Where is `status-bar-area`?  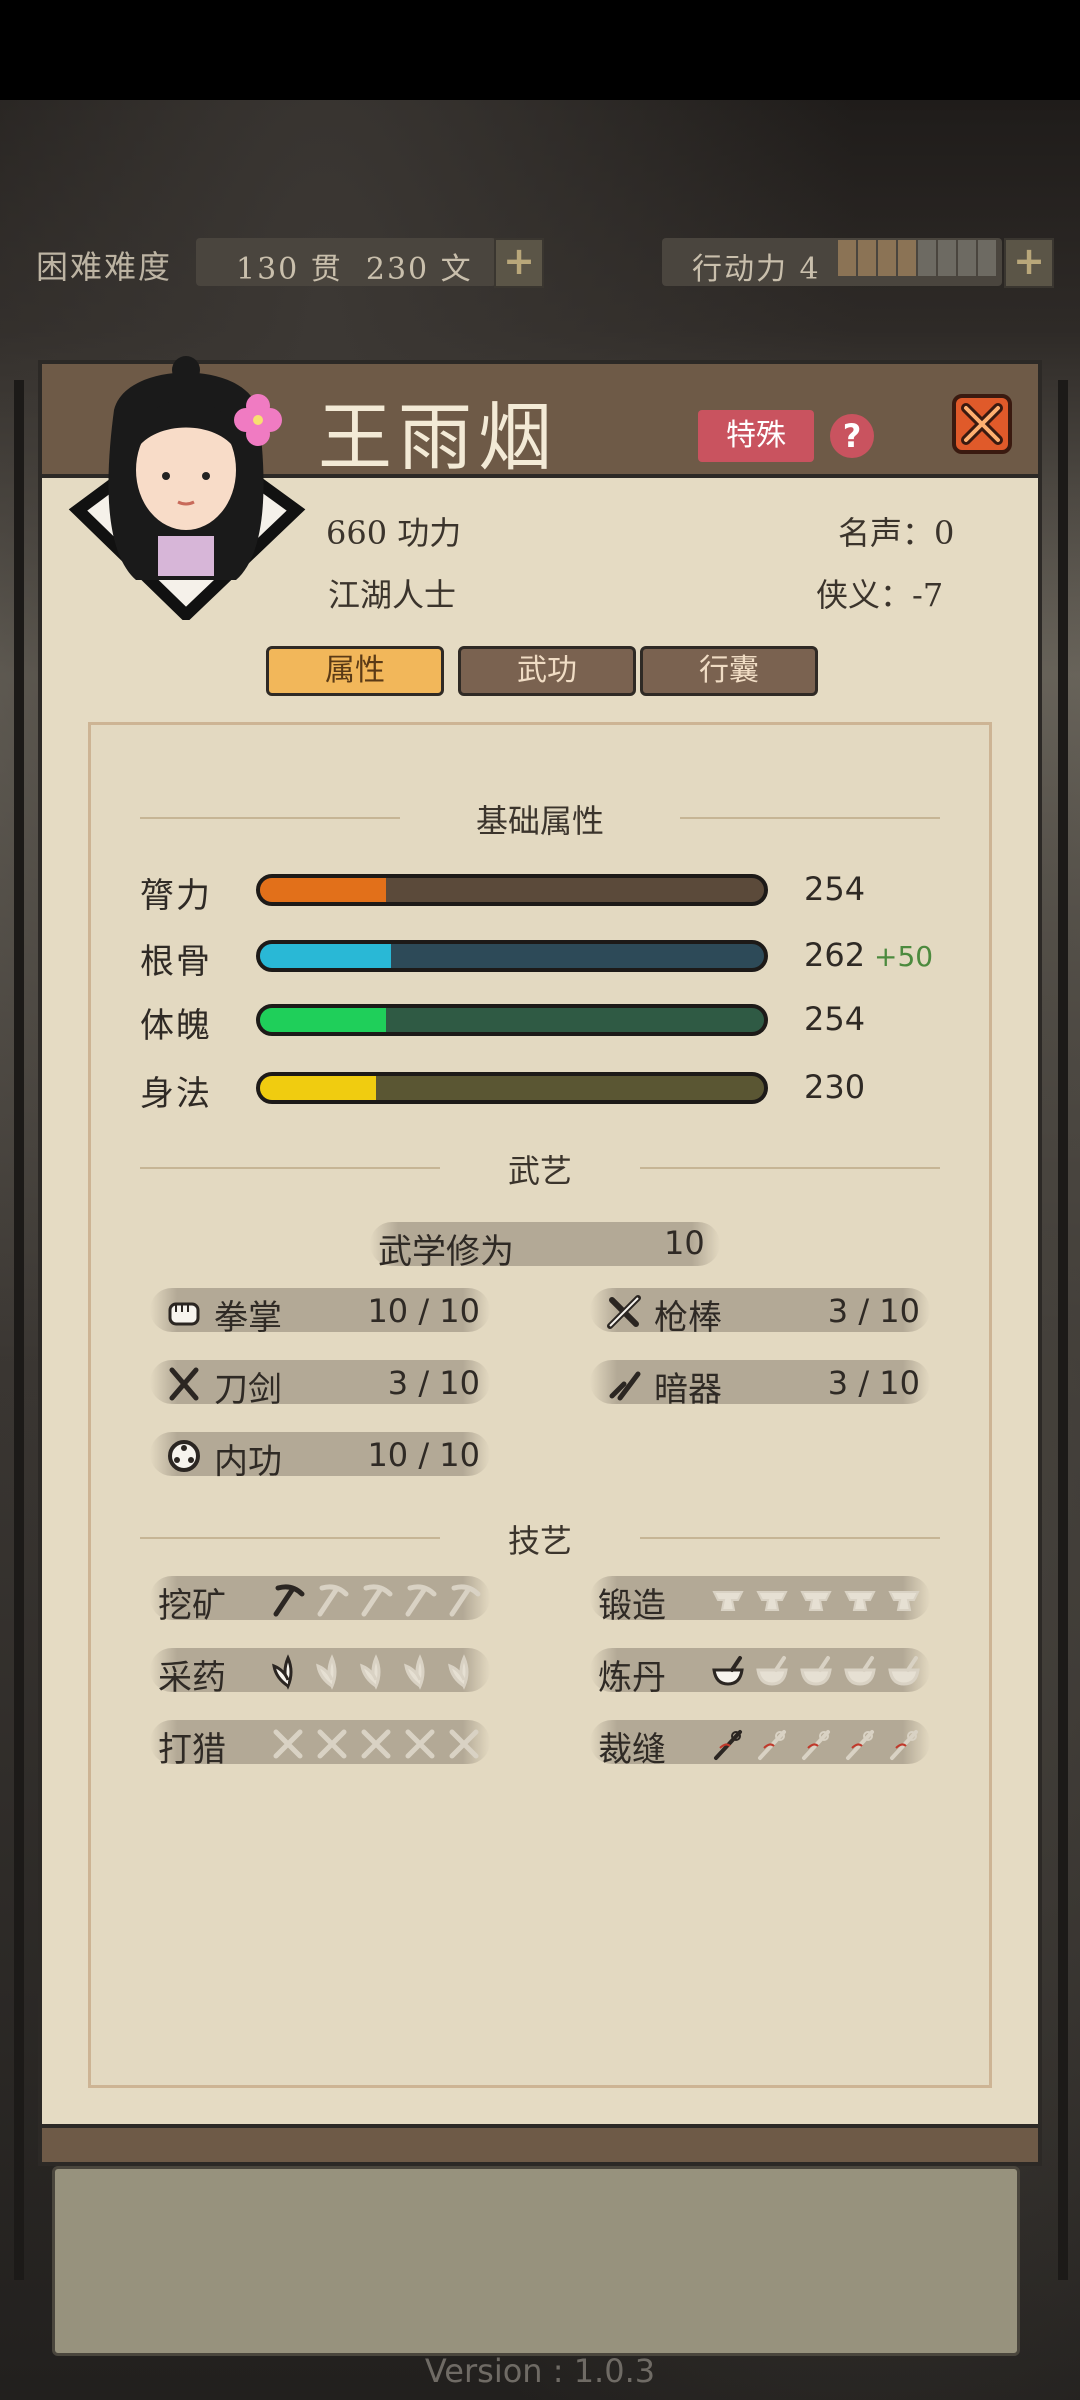
status-bar-area is located at coordinates (540, 50).